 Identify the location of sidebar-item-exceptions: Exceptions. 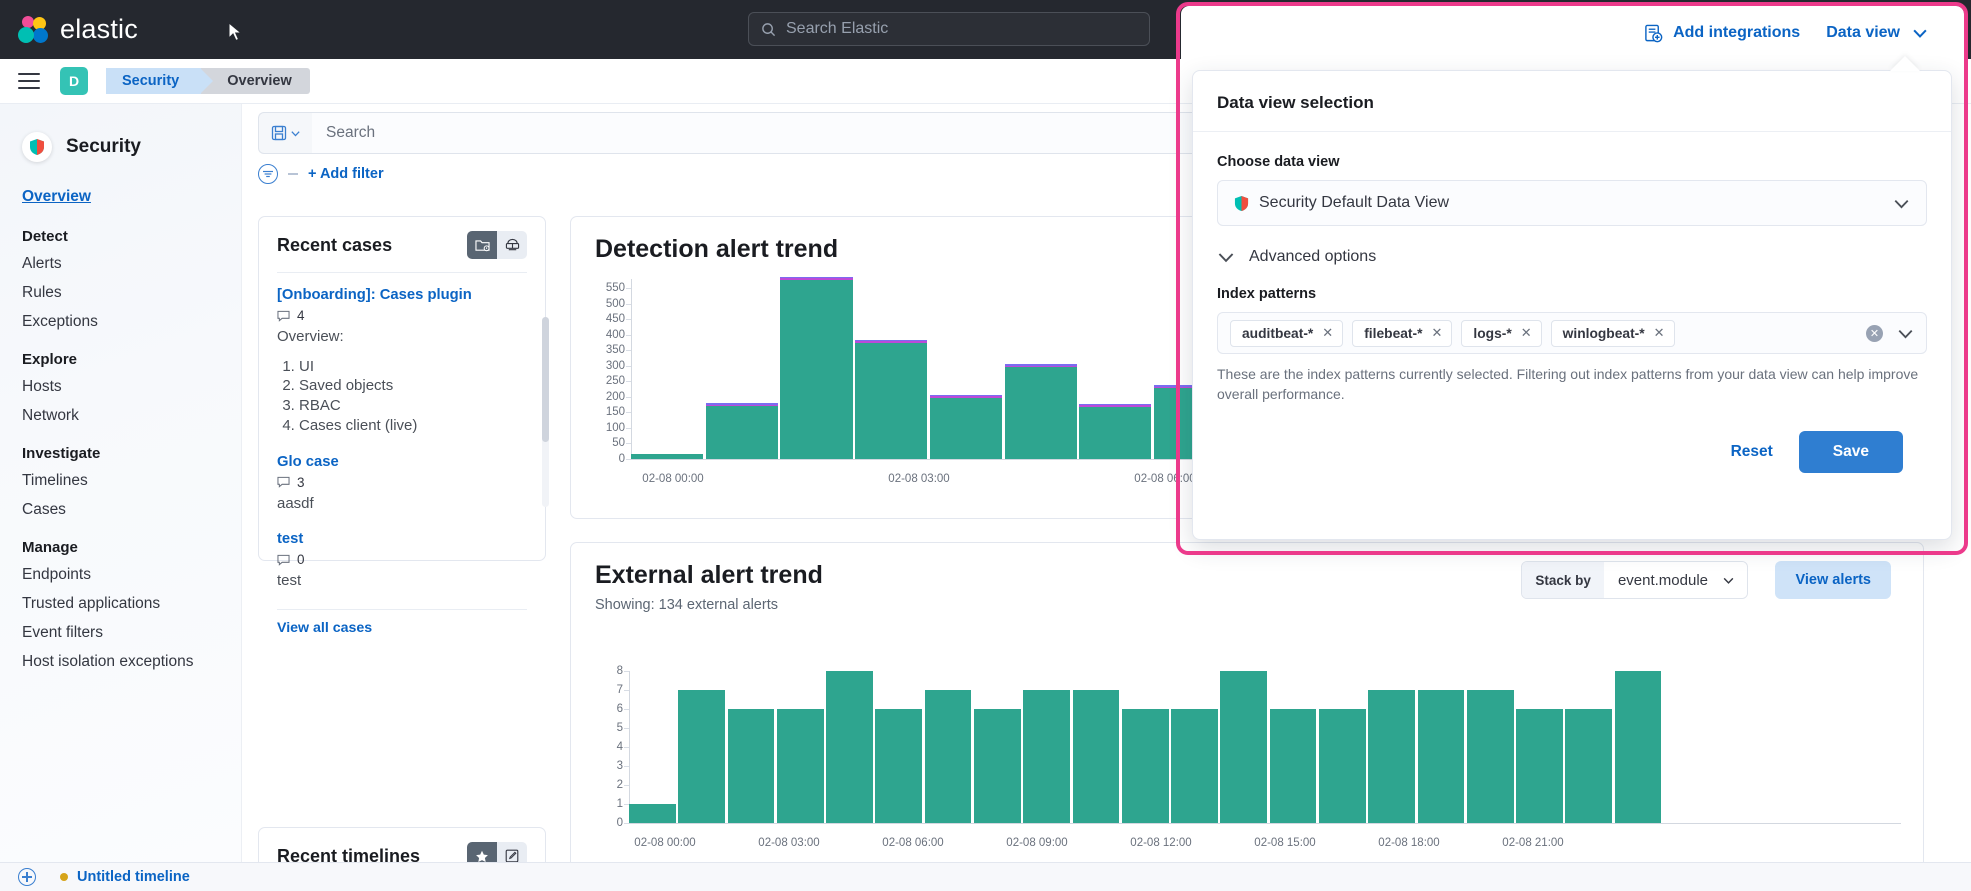
(131, 322).